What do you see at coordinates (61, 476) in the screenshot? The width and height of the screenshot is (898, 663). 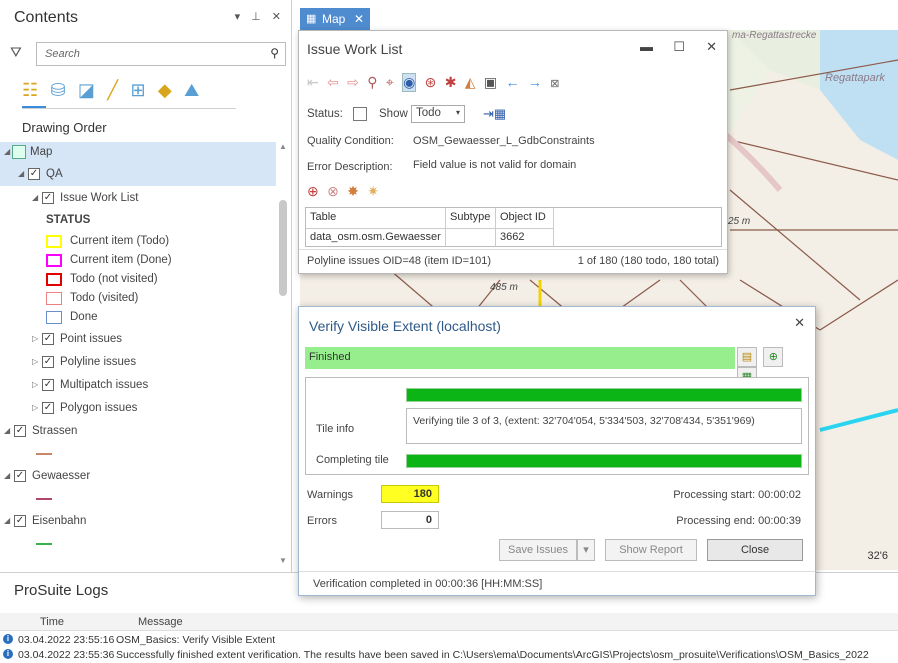 I see `layer-label: Gewaesser` at bounding box center [61, 476].